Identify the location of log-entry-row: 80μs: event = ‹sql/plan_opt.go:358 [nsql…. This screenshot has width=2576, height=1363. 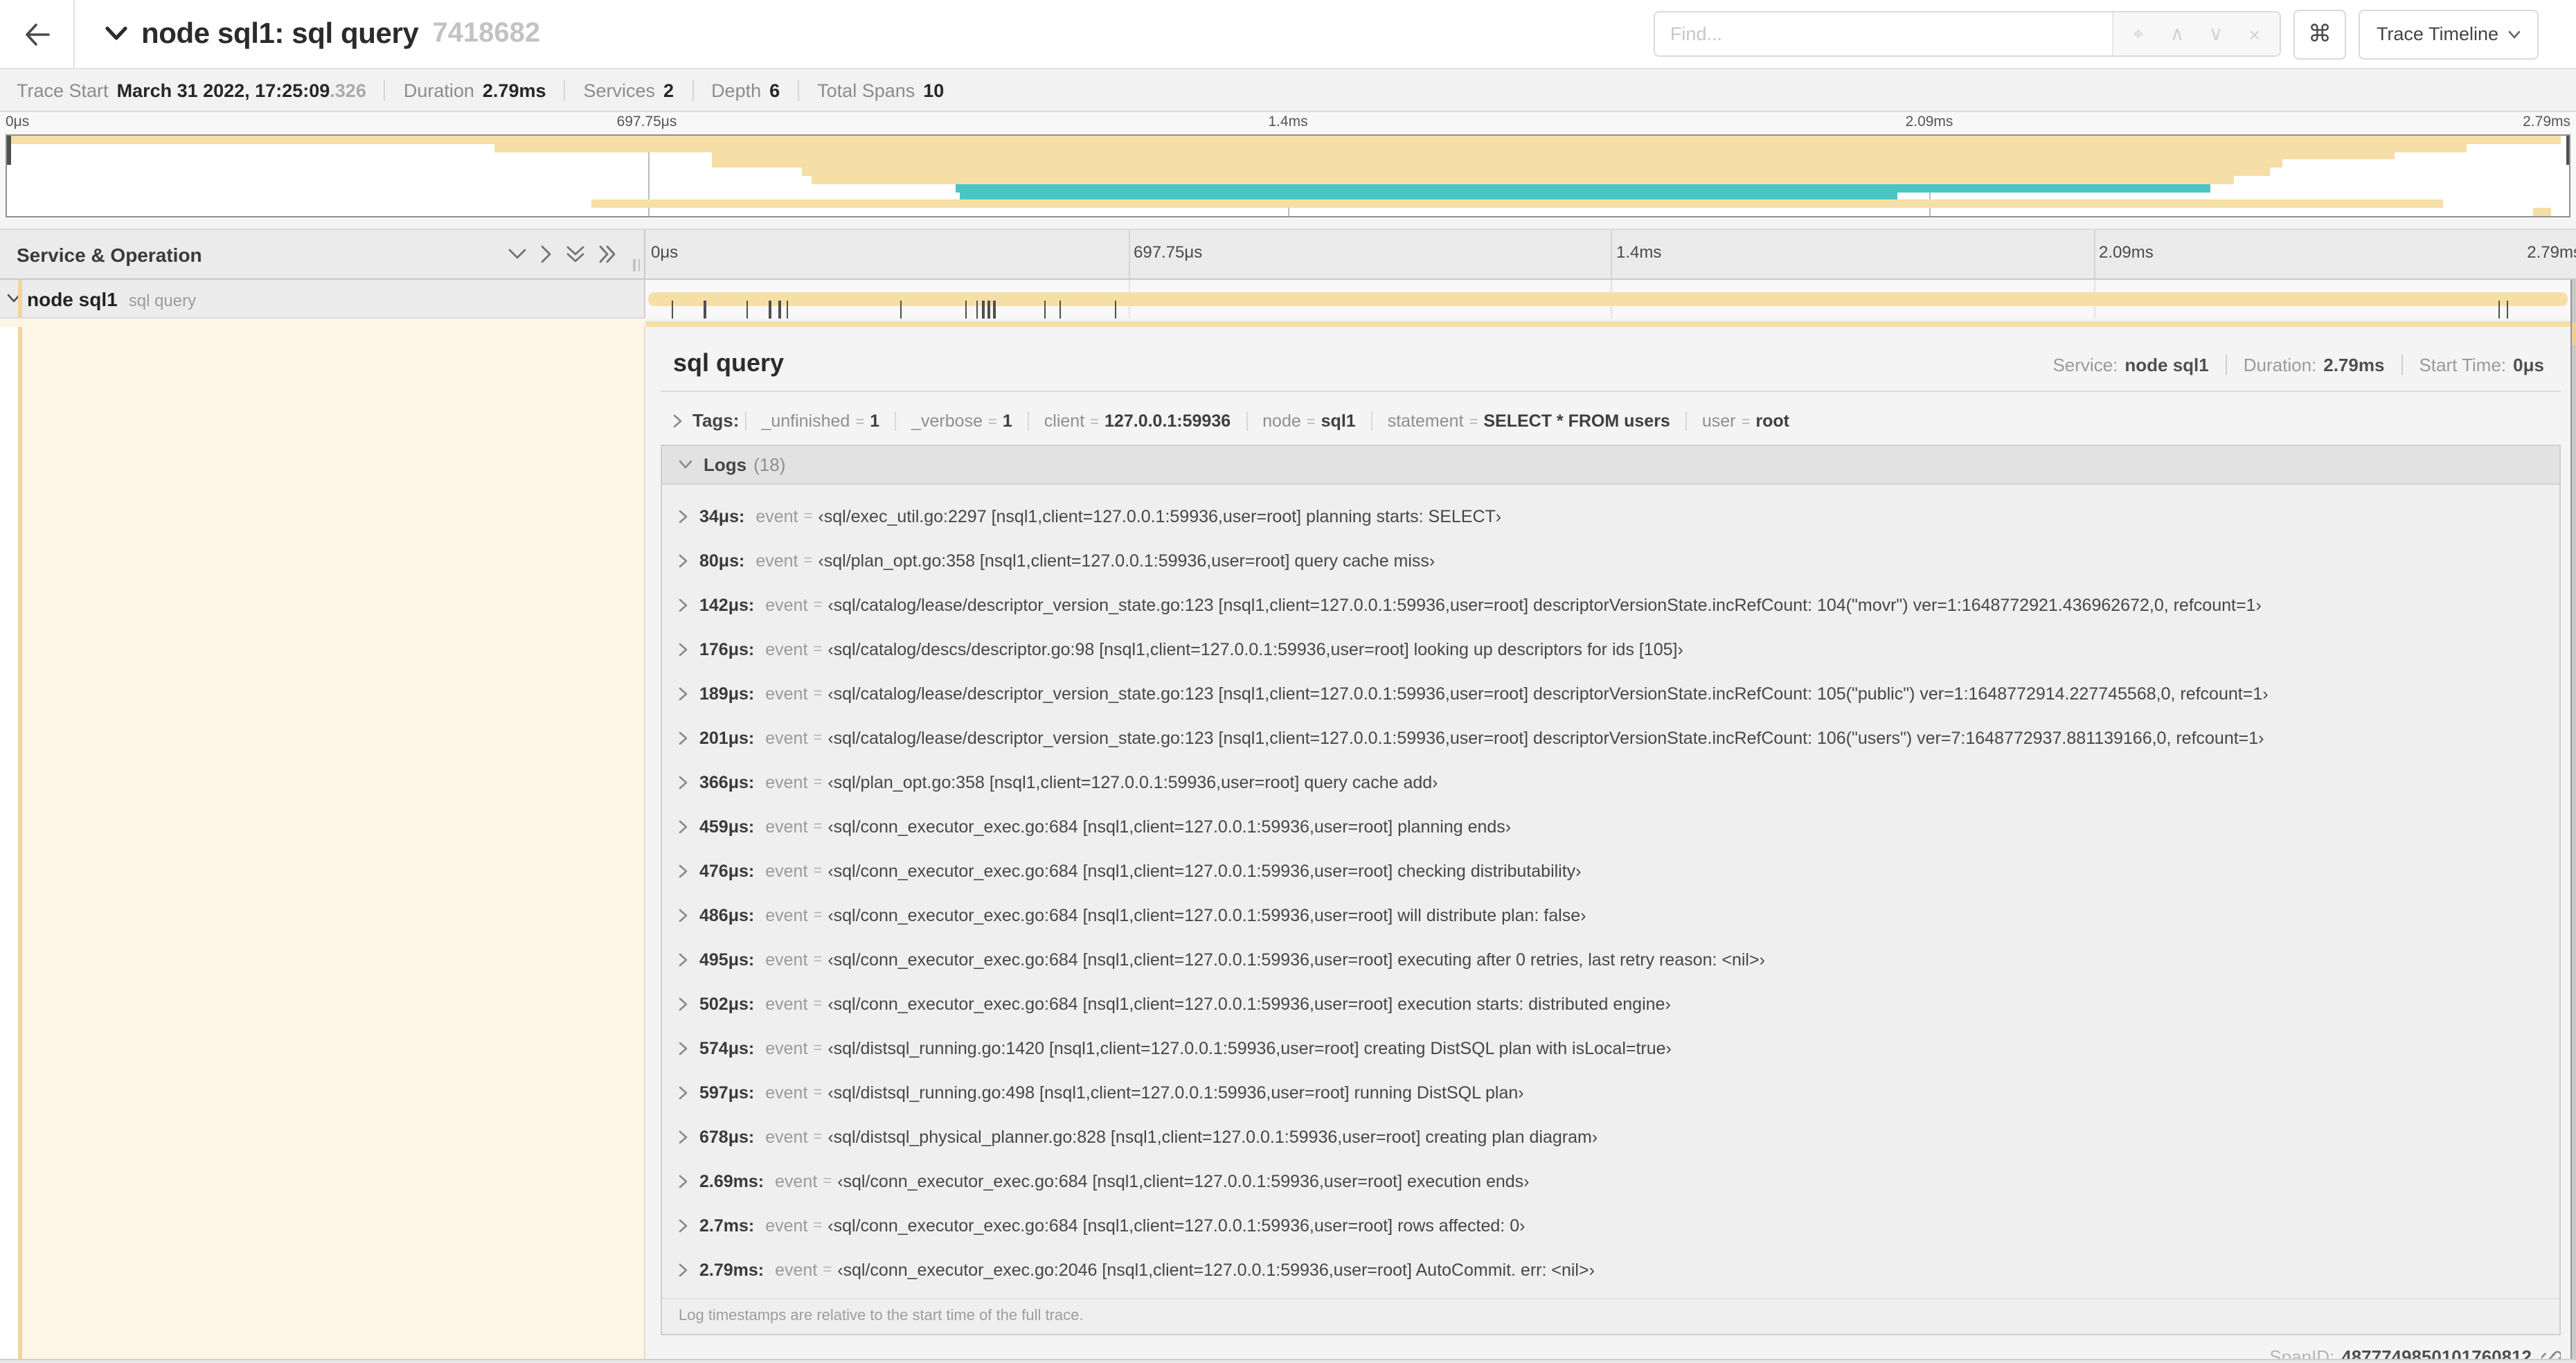
(1611, 561).